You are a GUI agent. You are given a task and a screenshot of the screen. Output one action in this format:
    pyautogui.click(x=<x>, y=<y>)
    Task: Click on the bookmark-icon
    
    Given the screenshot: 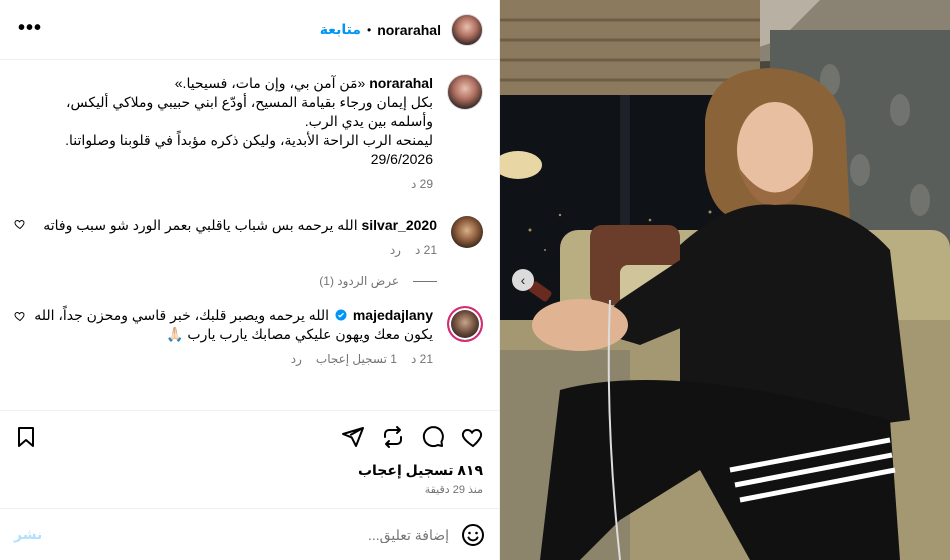 What is the action you would take?
    pyautogui.click(x=26, y=437)
    